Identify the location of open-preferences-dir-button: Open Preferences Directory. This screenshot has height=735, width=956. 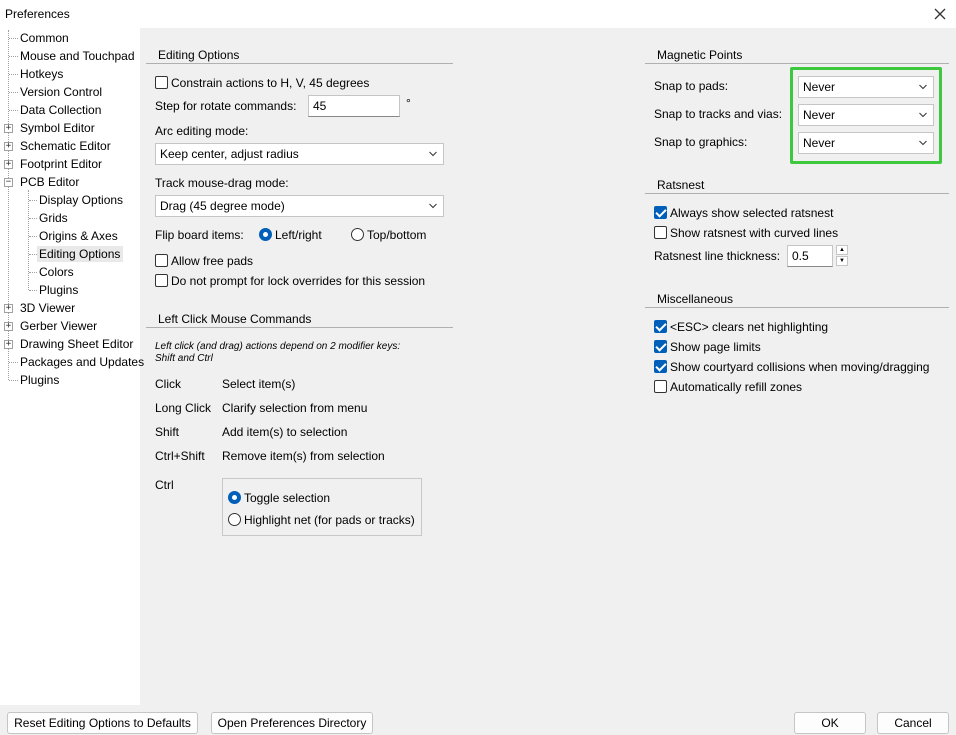
(292, 723).